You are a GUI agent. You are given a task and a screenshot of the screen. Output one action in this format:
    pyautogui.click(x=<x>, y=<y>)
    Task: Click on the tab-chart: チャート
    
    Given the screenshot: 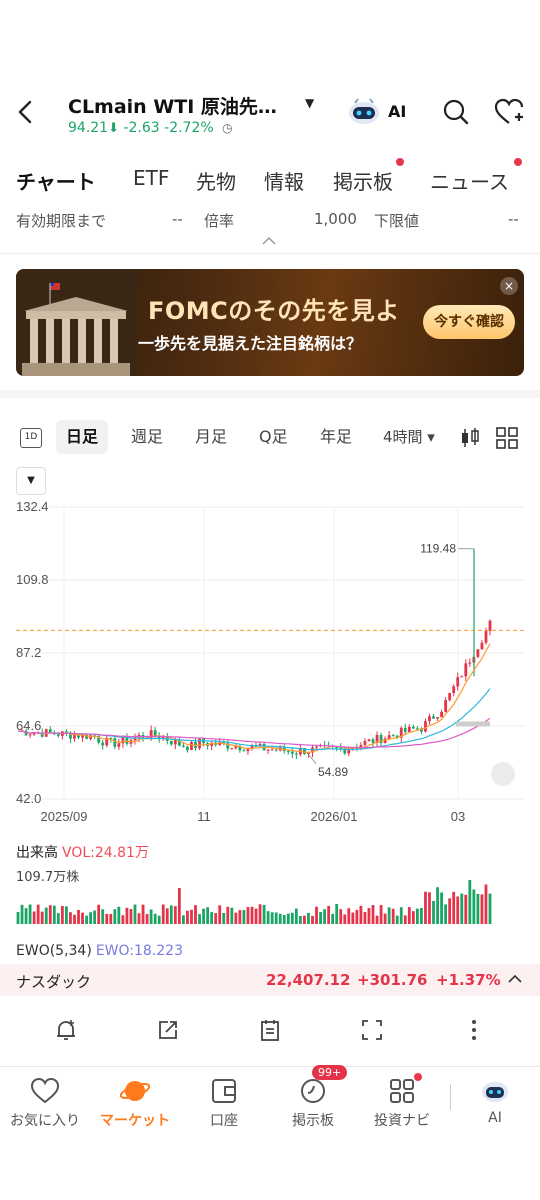 What is the action you would take?
    pyautogui.click(x=56, y=180)
    